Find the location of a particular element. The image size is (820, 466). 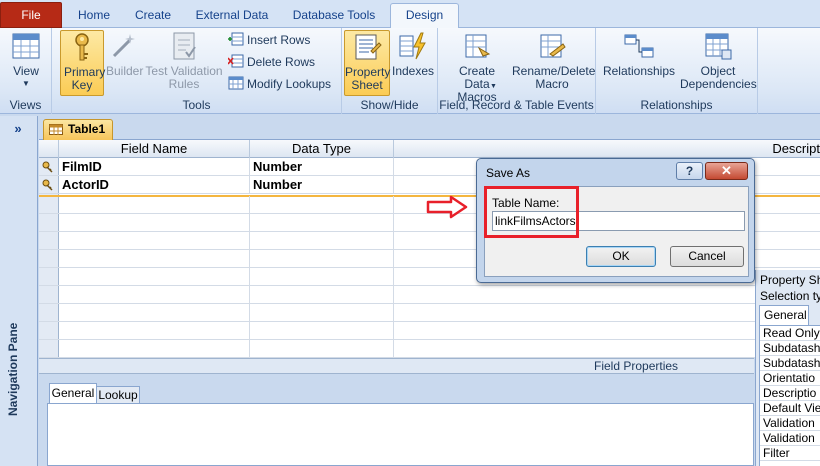

selection-type-label: Selection ty is located at coordinates (790, 296).